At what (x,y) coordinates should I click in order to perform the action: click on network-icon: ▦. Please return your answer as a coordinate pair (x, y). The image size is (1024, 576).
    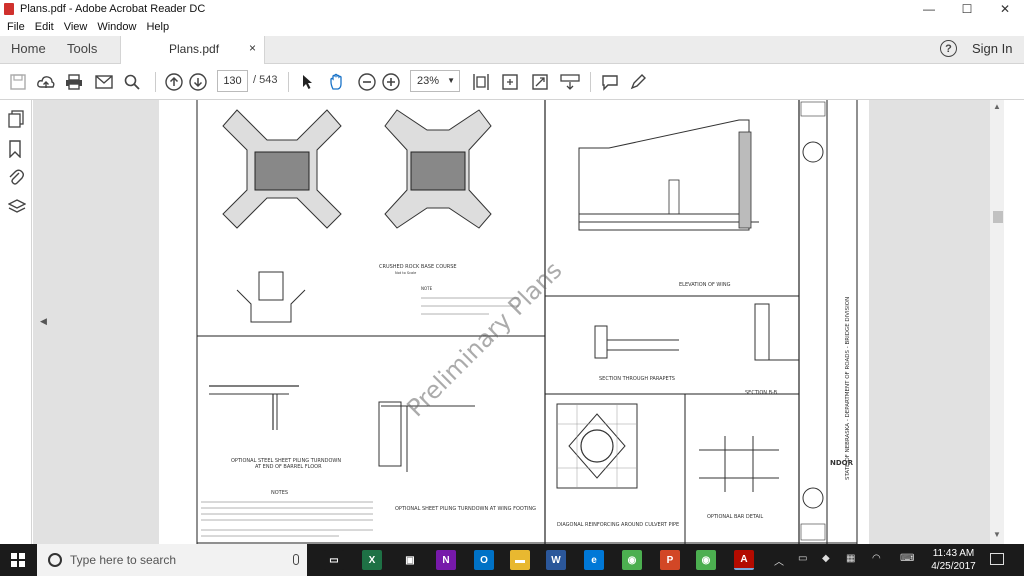
    Looking at the image, I should click on (850, 558).